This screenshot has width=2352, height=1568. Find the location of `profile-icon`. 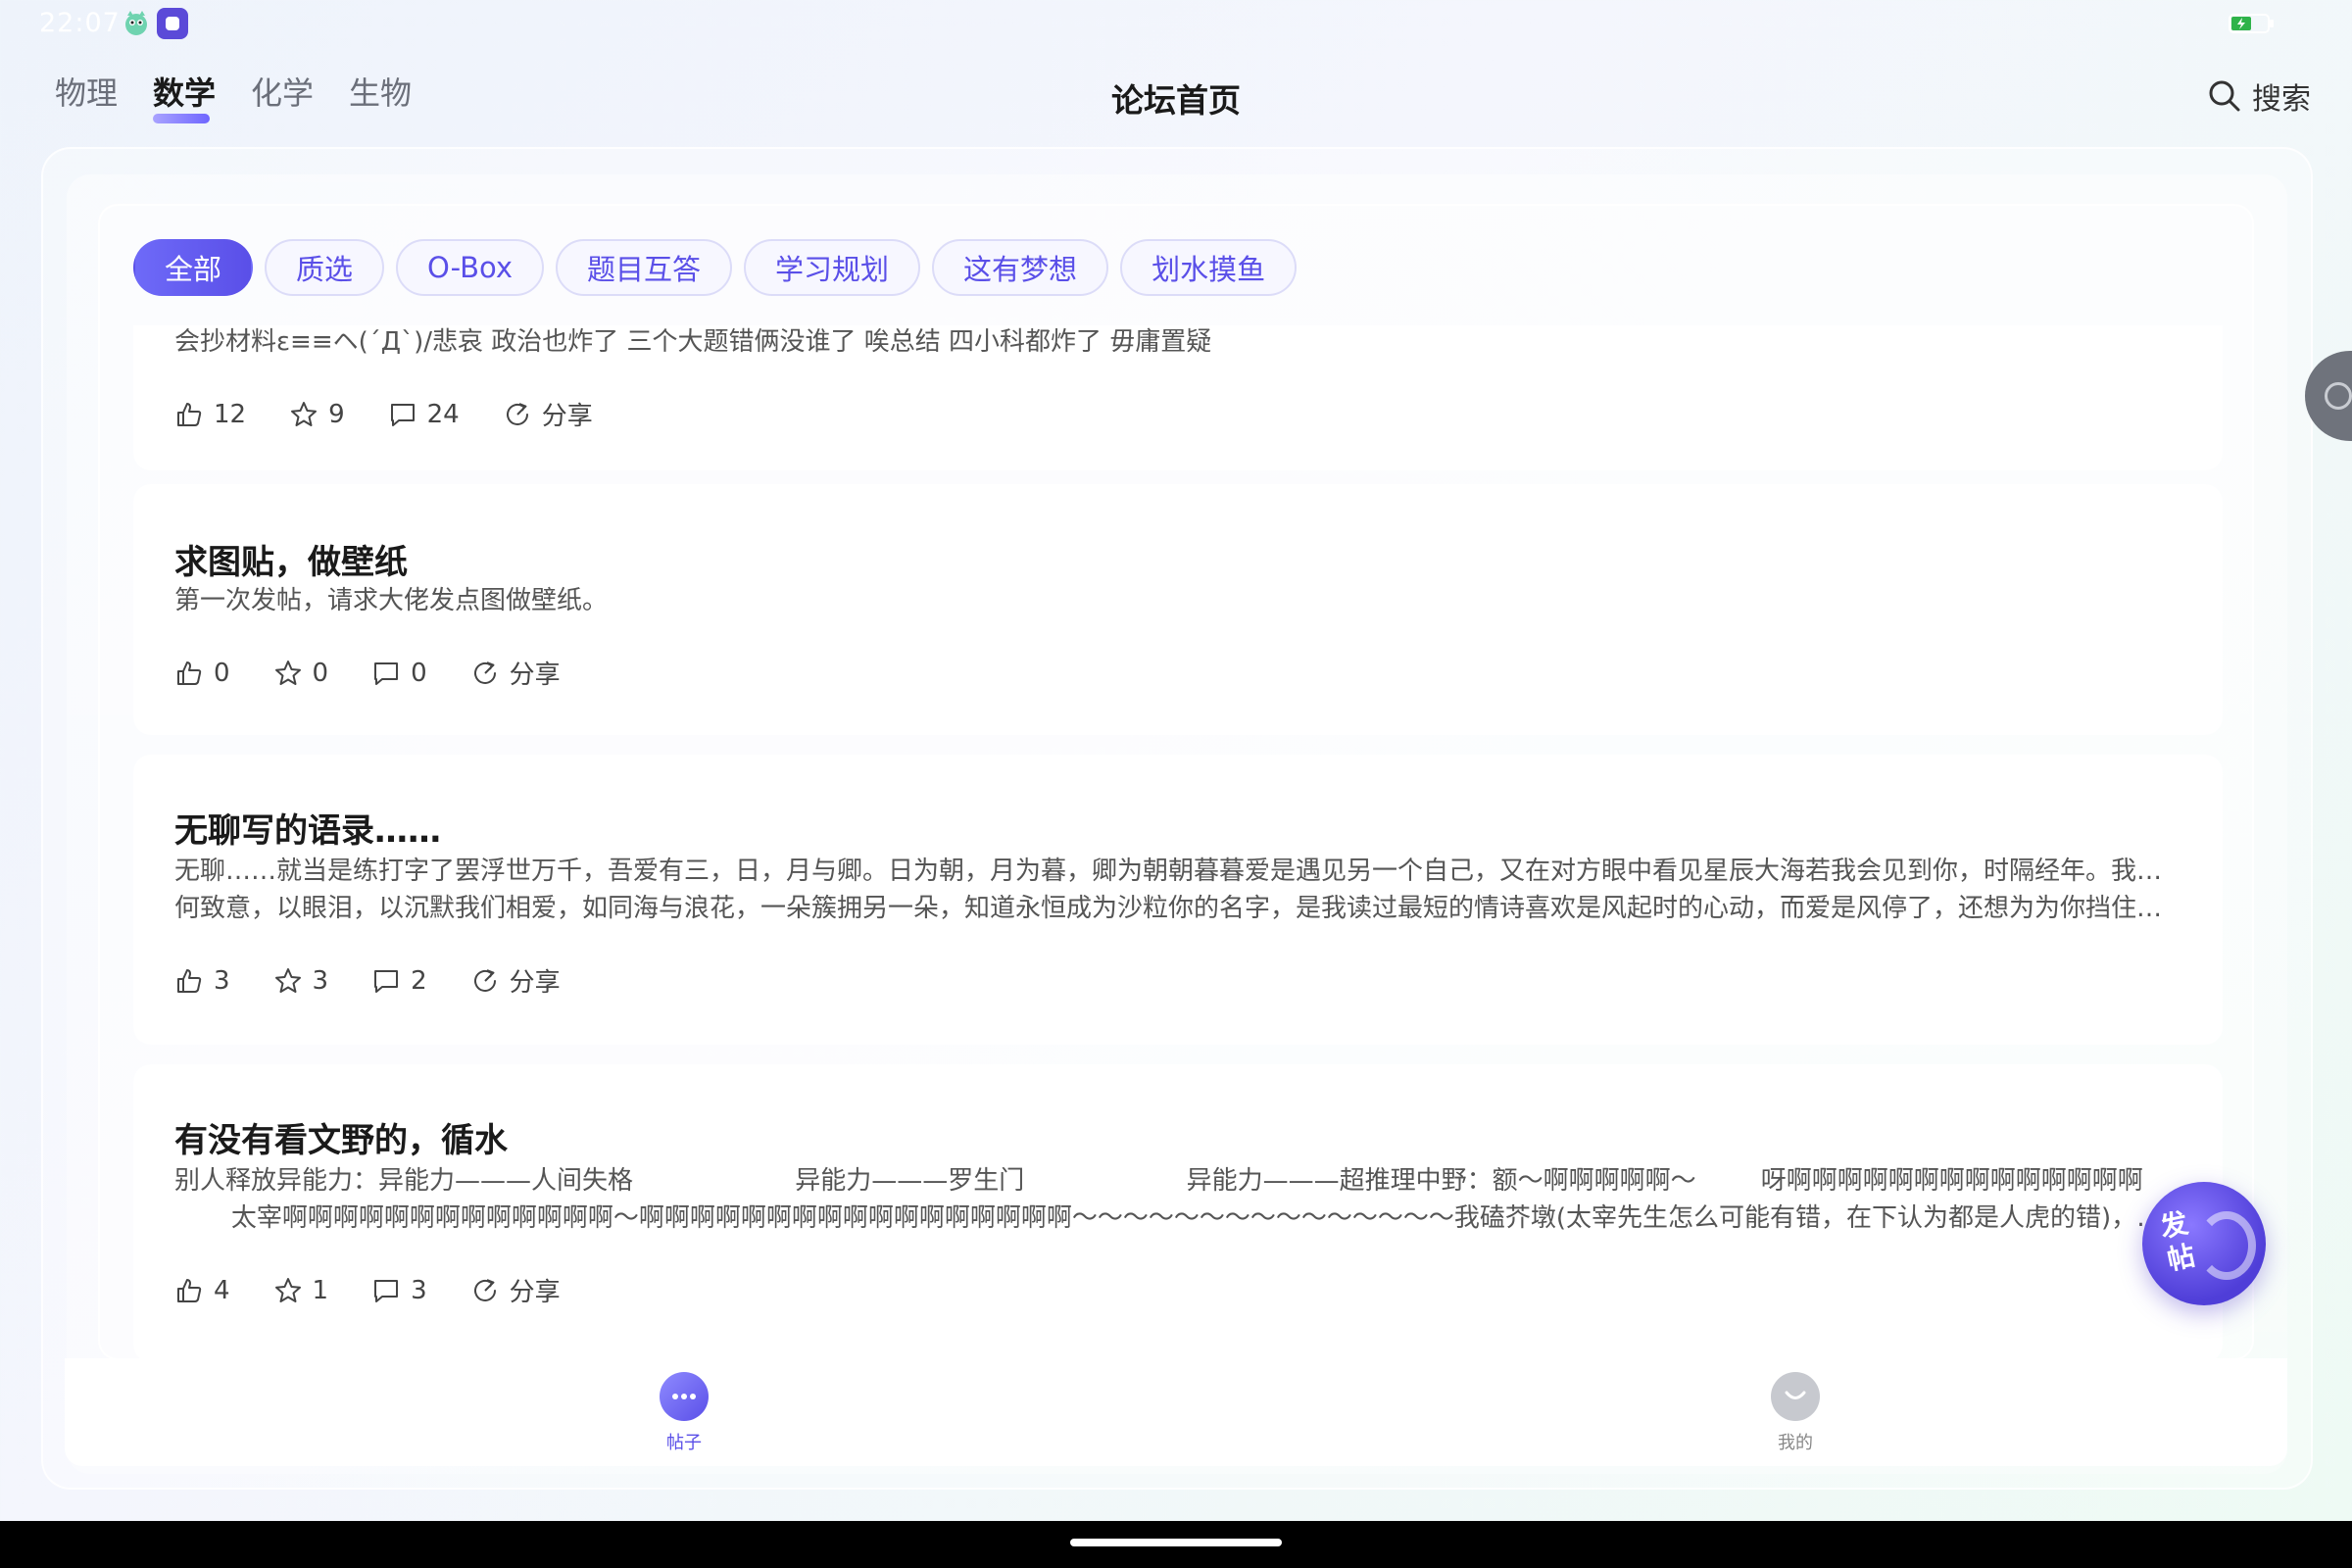

profile-icon is located at coordinates (1795, 1396).